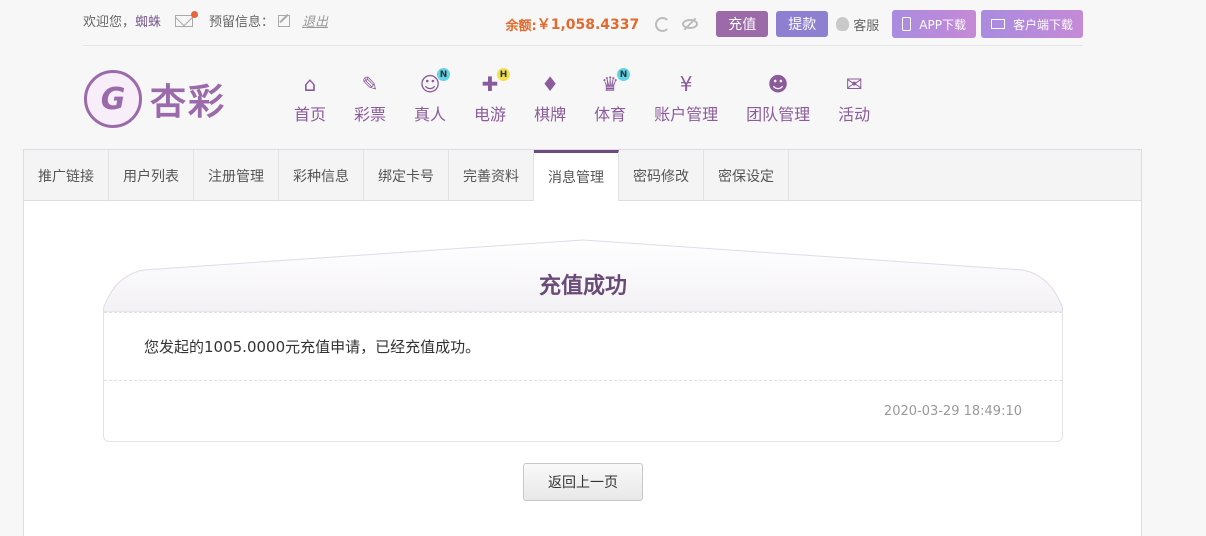 The height and width of the screenshot is (536, 1206). Describe the element at coordinates (66, 175) in the screenshot. I see `subnav-tab-0: 推广链接` at that location.